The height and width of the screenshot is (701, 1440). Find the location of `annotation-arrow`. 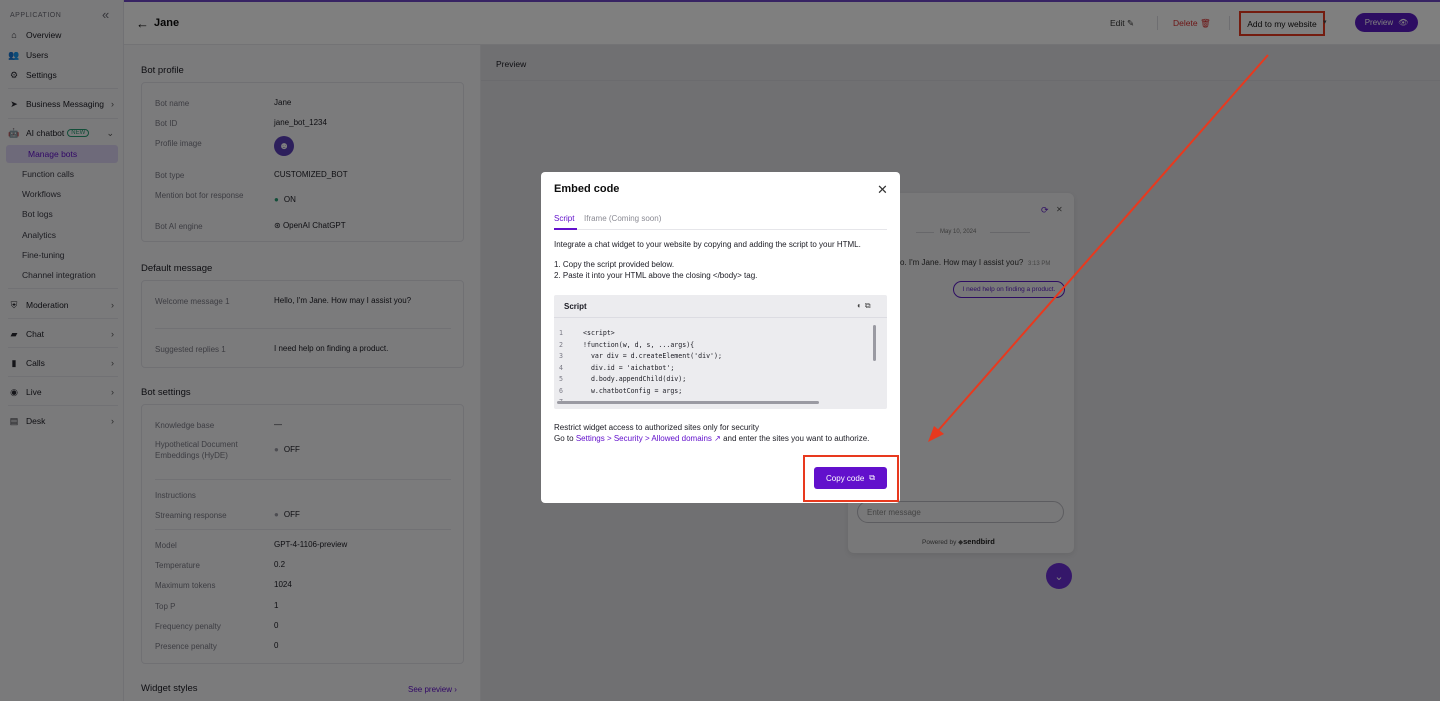

annotation-arrow is located at coordinates (1098, 248).